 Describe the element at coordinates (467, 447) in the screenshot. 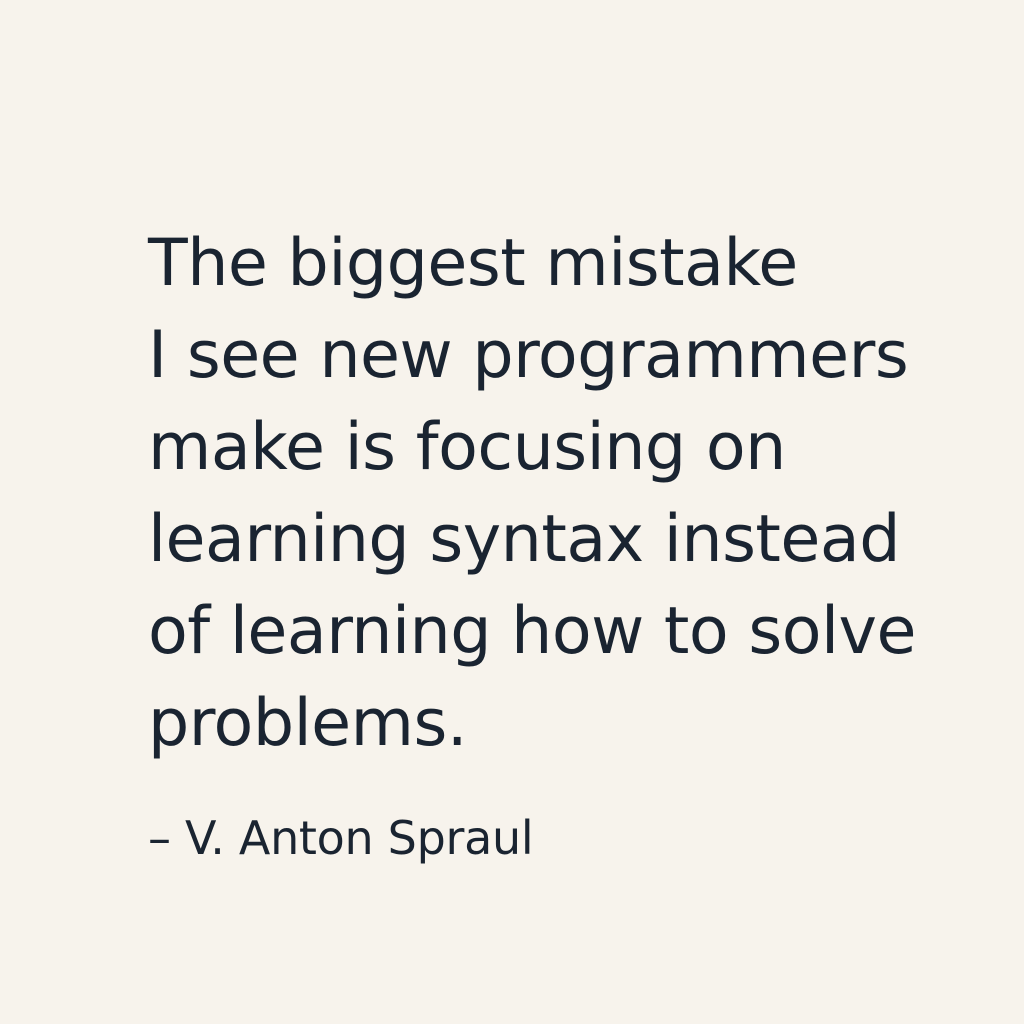

I see `quote-line-3: make is focusing on` at that location.